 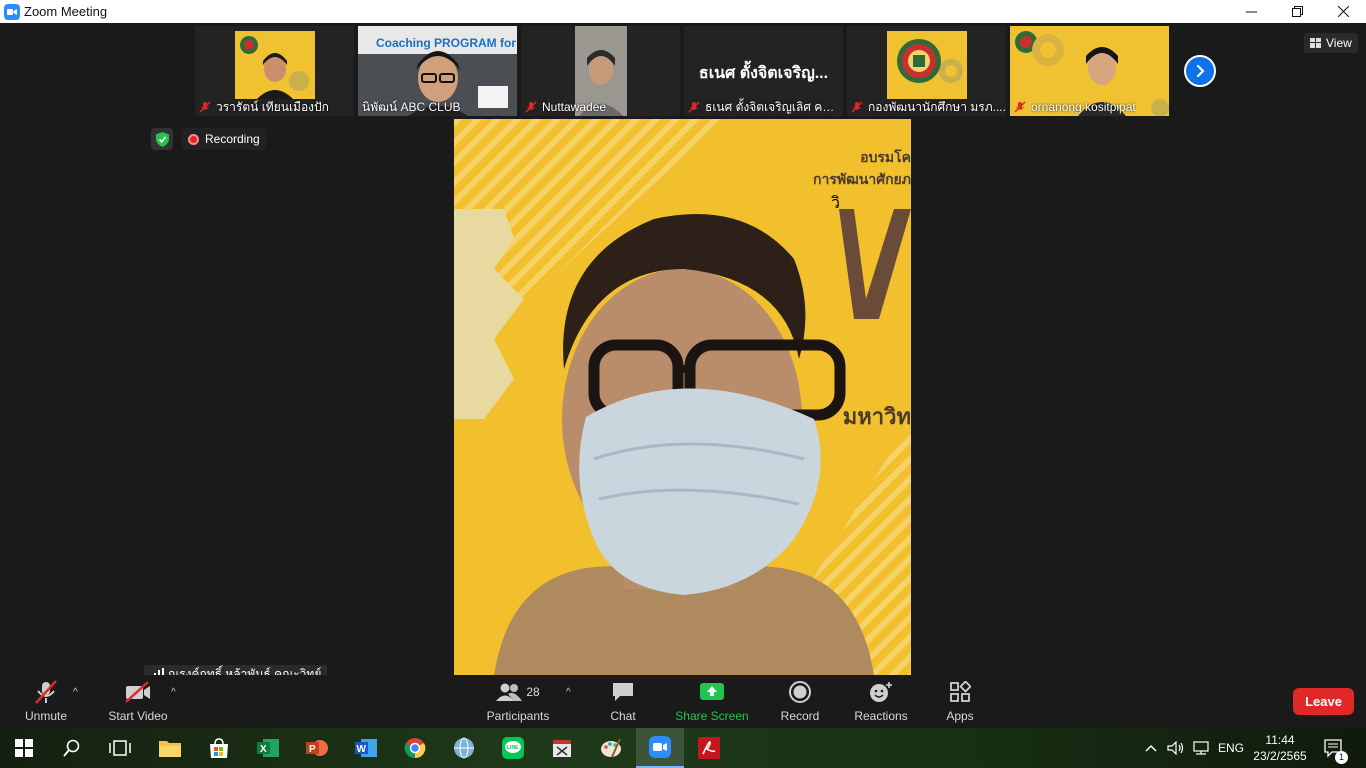 I want to click on svg-text: LINE, so click(x=513, y=748).